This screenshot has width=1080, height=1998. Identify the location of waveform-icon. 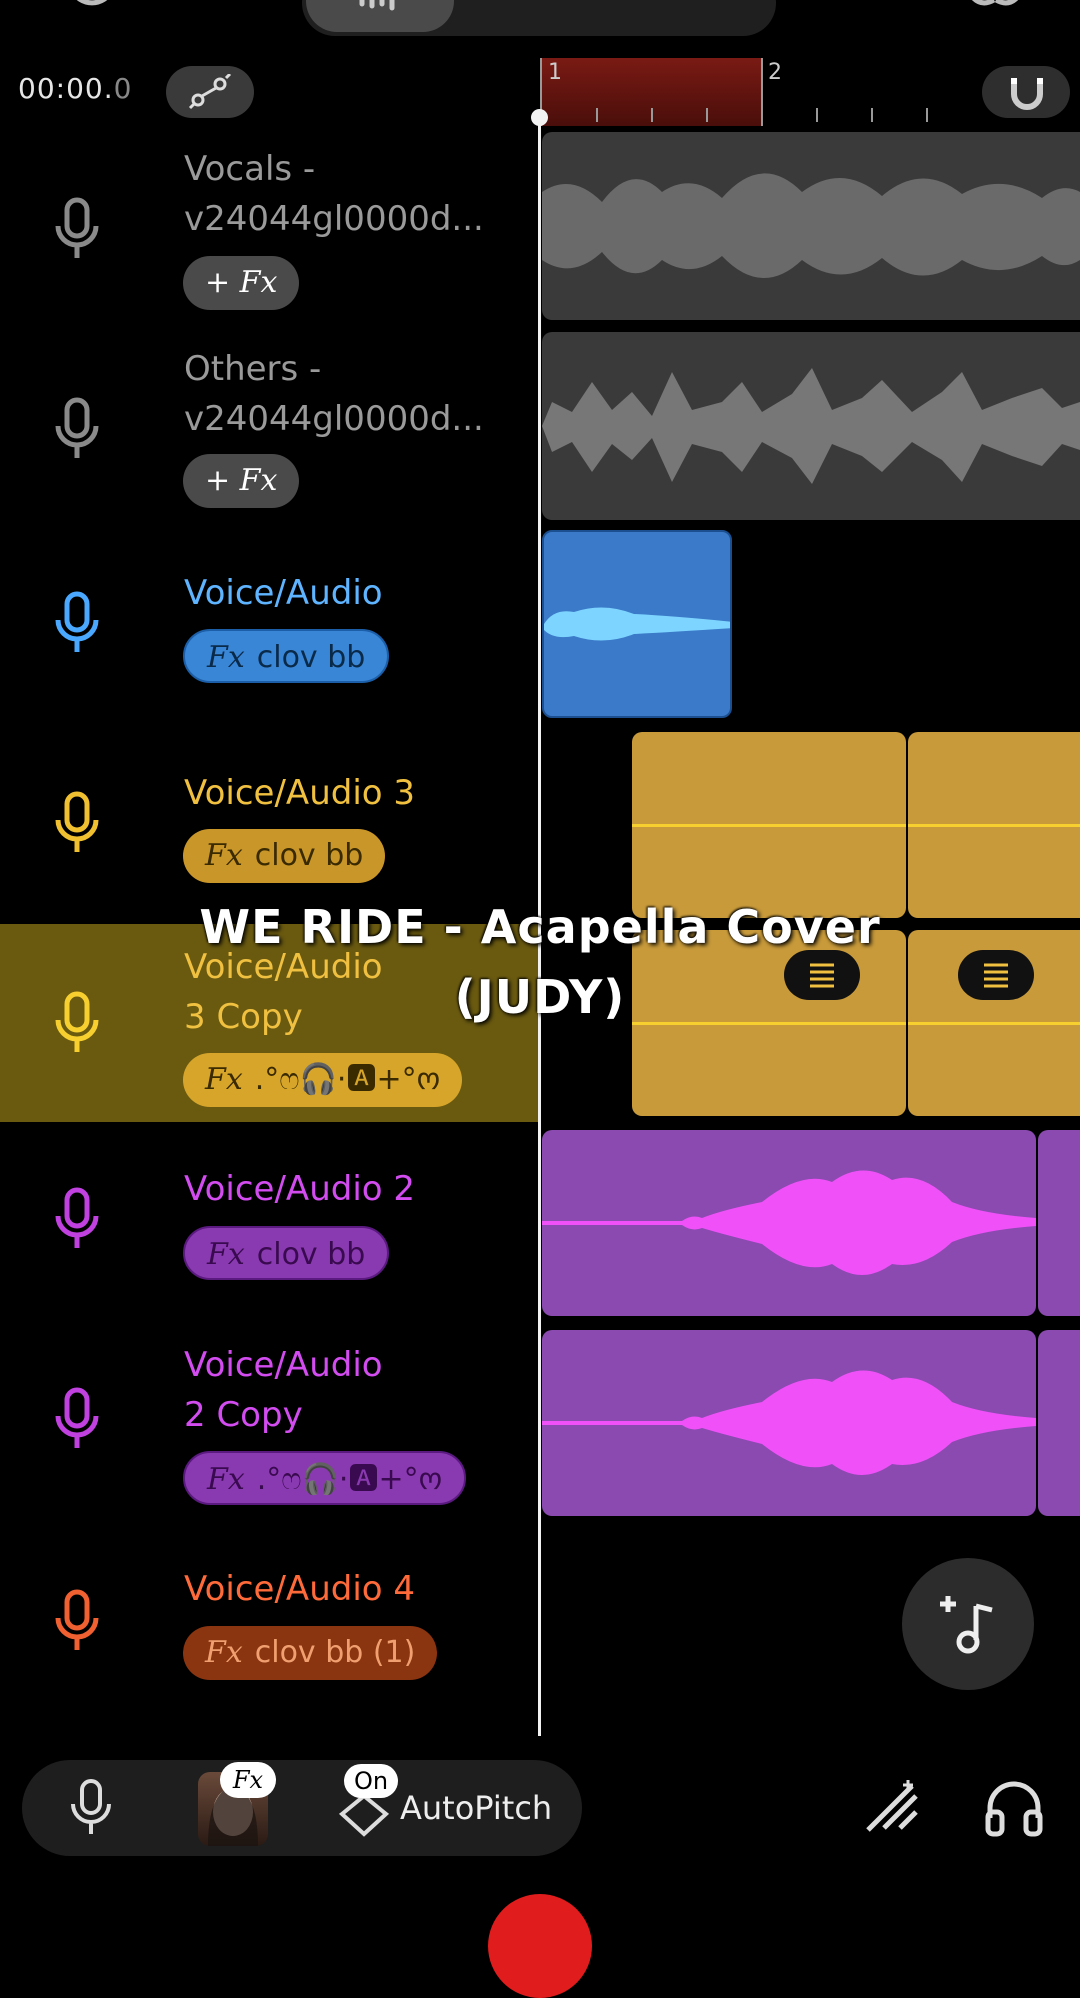
(377, 5).